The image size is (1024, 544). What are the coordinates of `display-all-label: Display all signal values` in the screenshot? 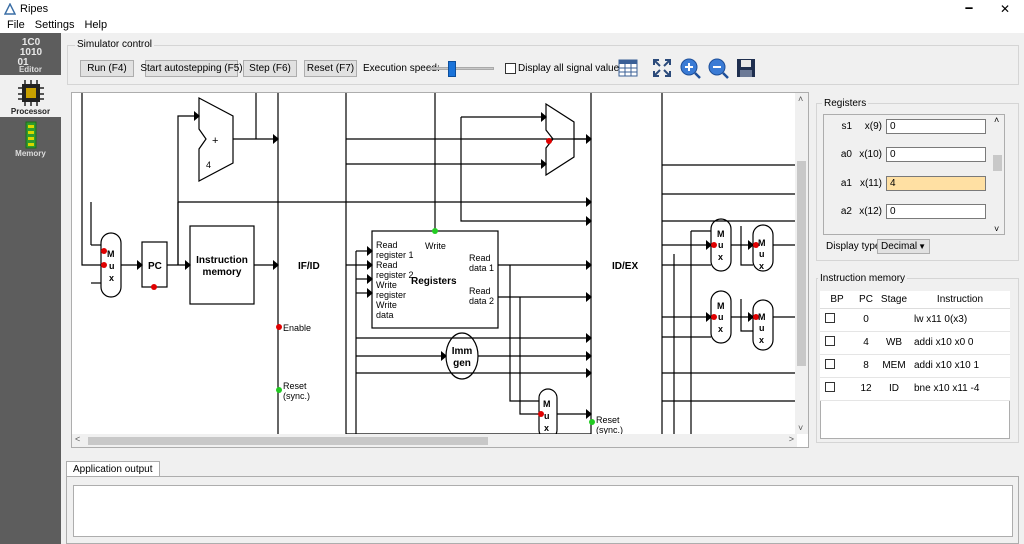 It's located at (571, 68).